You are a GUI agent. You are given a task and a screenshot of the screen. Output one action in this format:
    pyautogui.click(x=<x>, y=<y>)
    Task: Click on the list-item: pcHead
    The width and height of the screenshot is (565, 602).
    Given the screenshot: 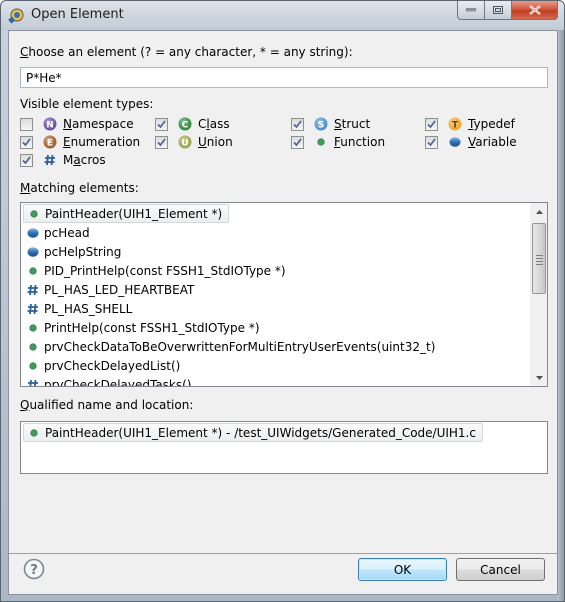 What is the action you would take?
    pyautogui.click(x=59, y=232)
    